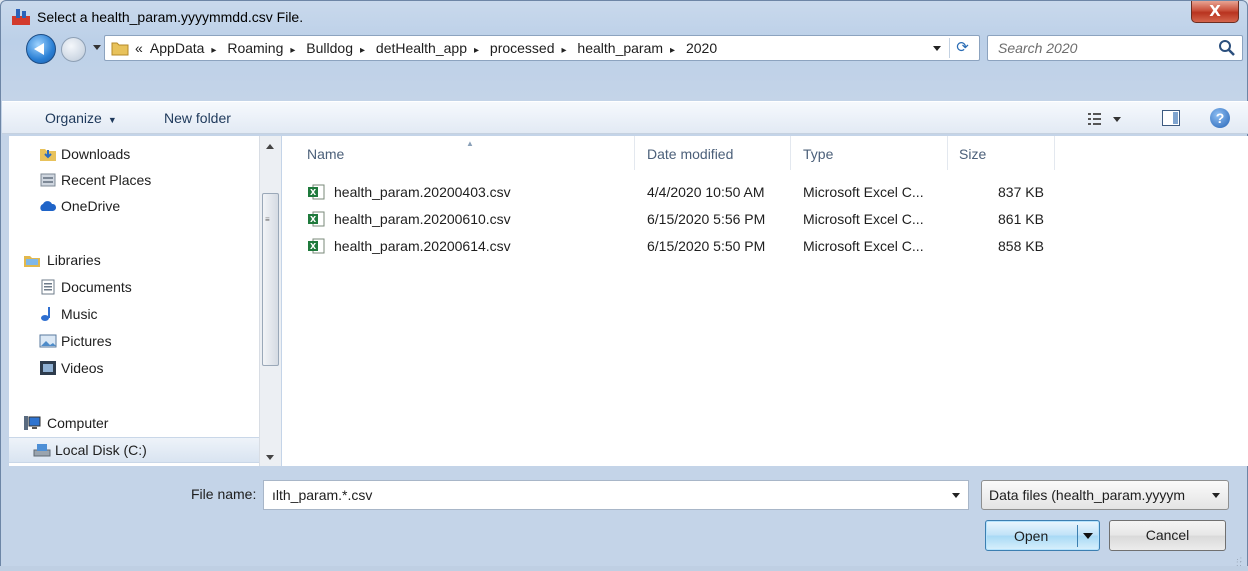  Describe the element at coordinates (1021, 219) in the screenshot. I see `file-size: 861 KB` at that location.